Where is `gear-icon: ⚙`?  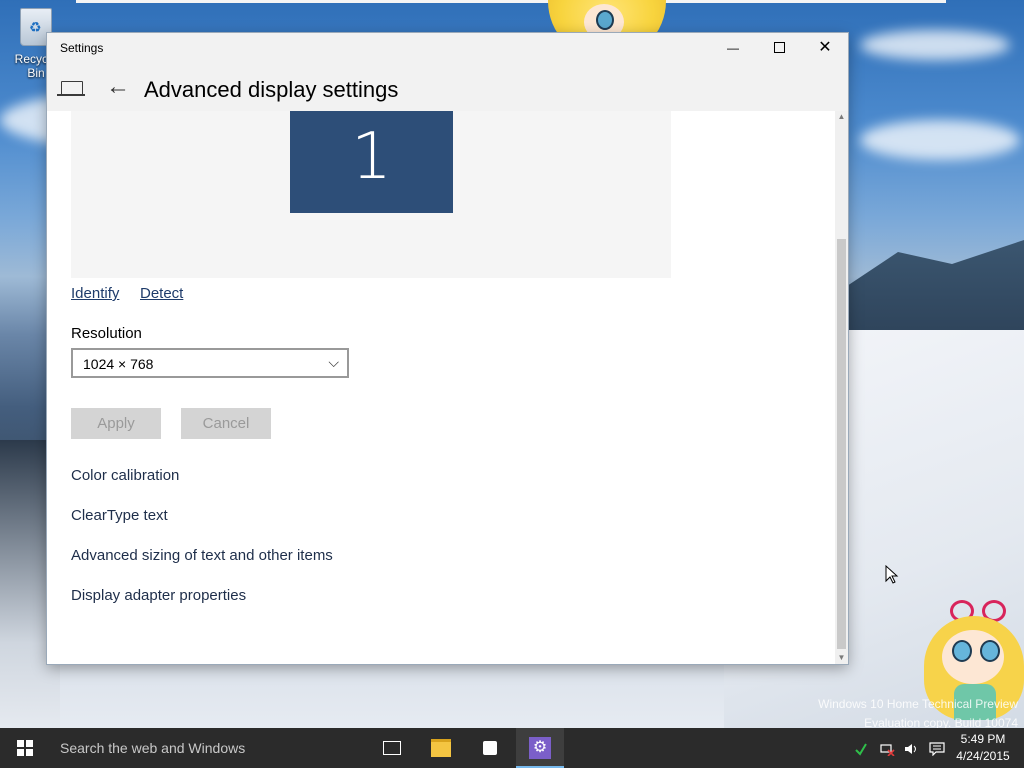 gear-icon: ⚙ is located at coordinates (540, 747).